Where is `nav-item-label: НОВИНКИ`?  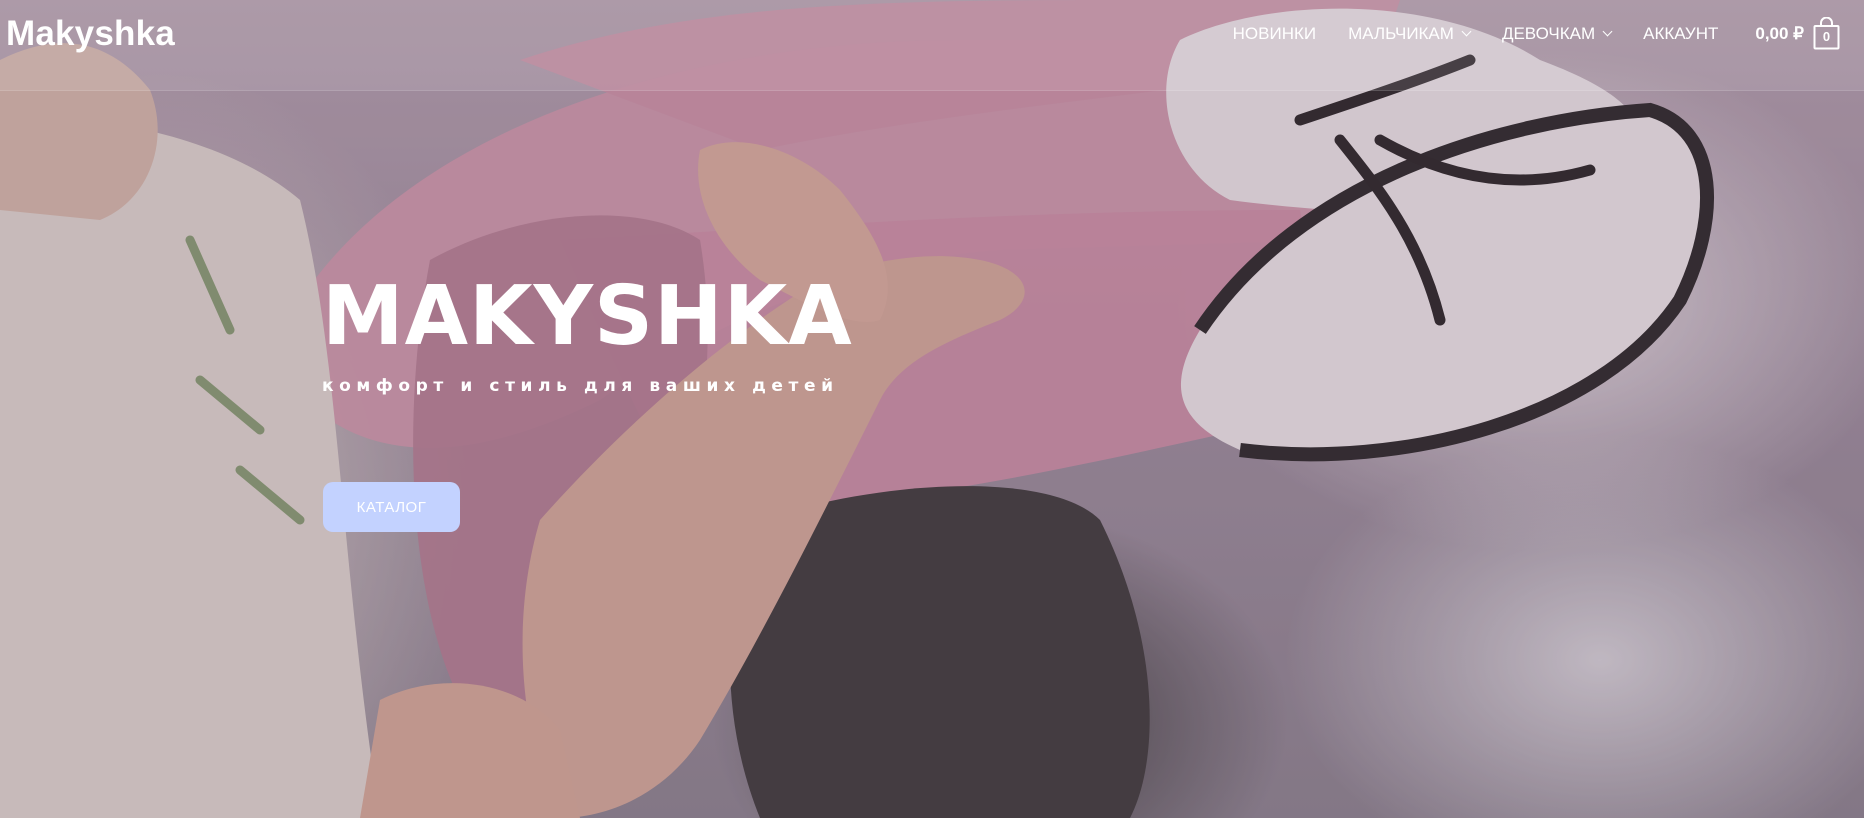
nav-item-label: НОВИНКИ is located at coordinates (1274, 33).